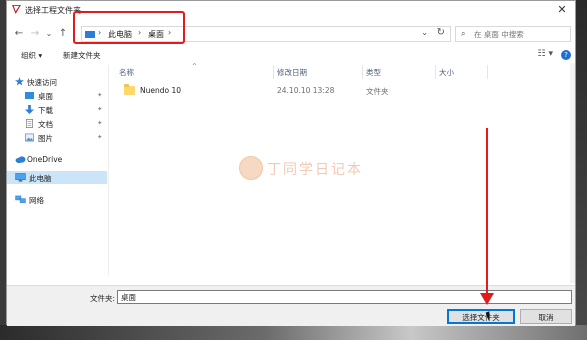 This screenshot has height=340, width=587. What do you see at coordinates (19, 81) in the screenshot?
I see `star-icon` at bounding box center [19, 81].